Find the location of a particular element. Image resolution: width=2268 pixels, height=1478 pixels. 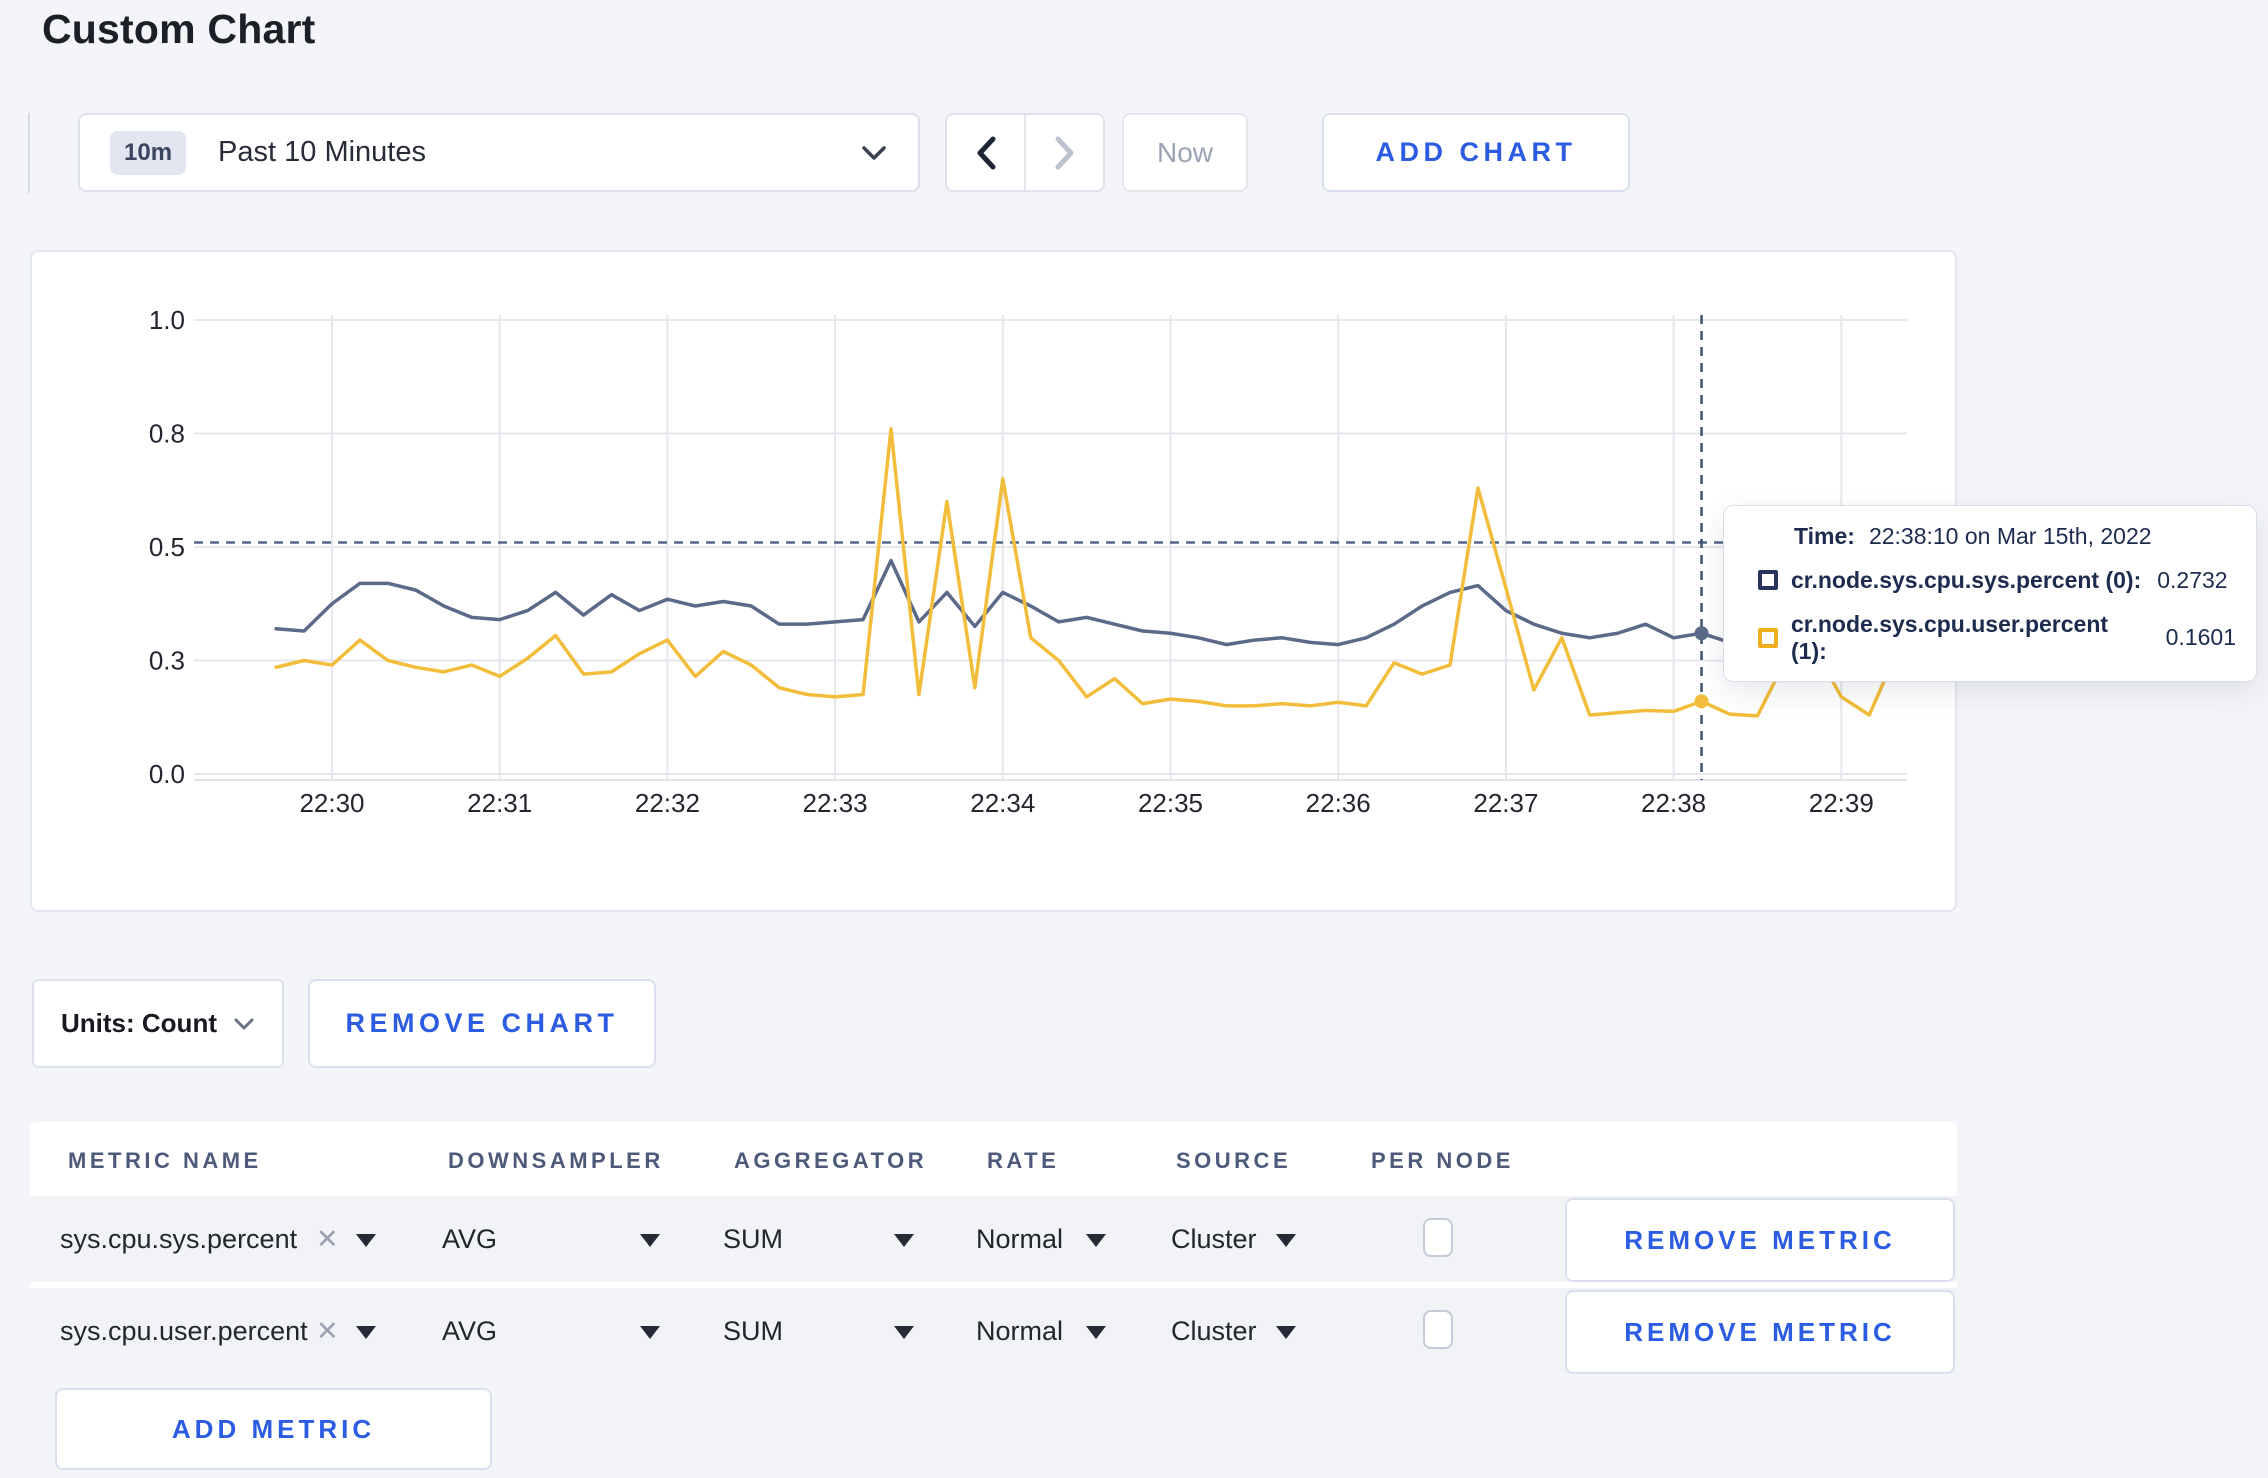

svg-text: 22:37 is located at coordinates (1505, 803).